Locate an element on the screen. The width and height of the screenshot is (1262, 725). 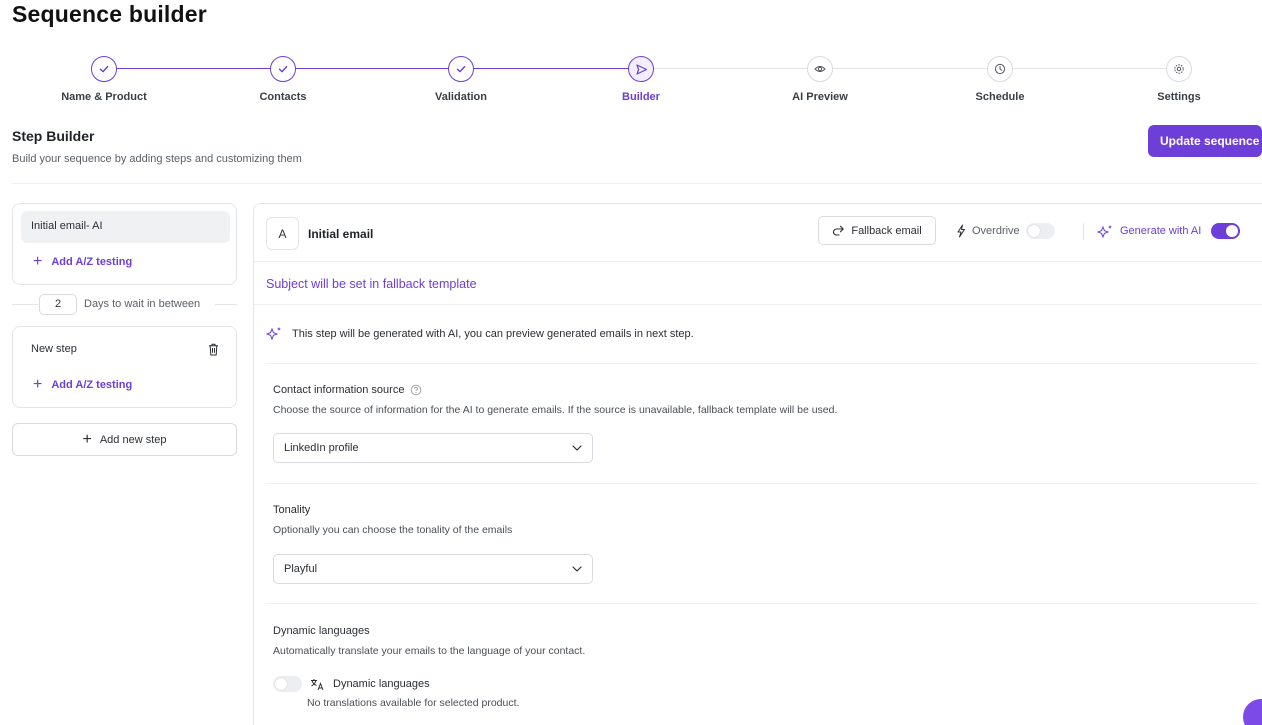
step-label: Schedule is located at coordinates (1000, 97).